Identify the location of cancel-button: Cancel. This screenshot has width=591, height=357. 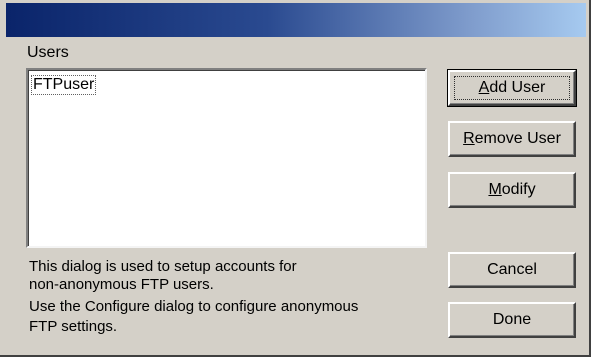
(512, 270).